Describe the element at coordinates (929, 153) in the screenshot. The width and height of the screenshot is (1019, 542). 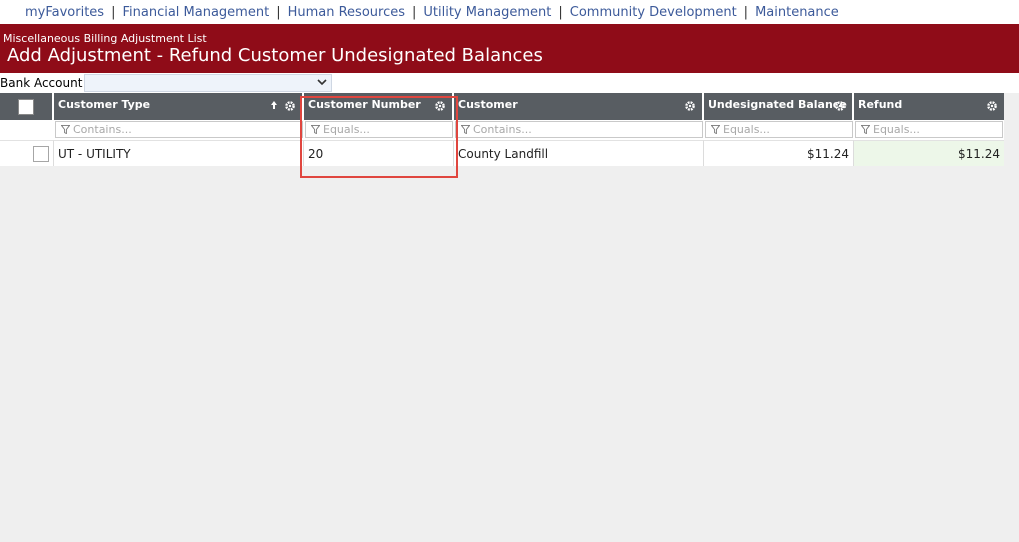
I see `cell-refund: $11.24` at that location.